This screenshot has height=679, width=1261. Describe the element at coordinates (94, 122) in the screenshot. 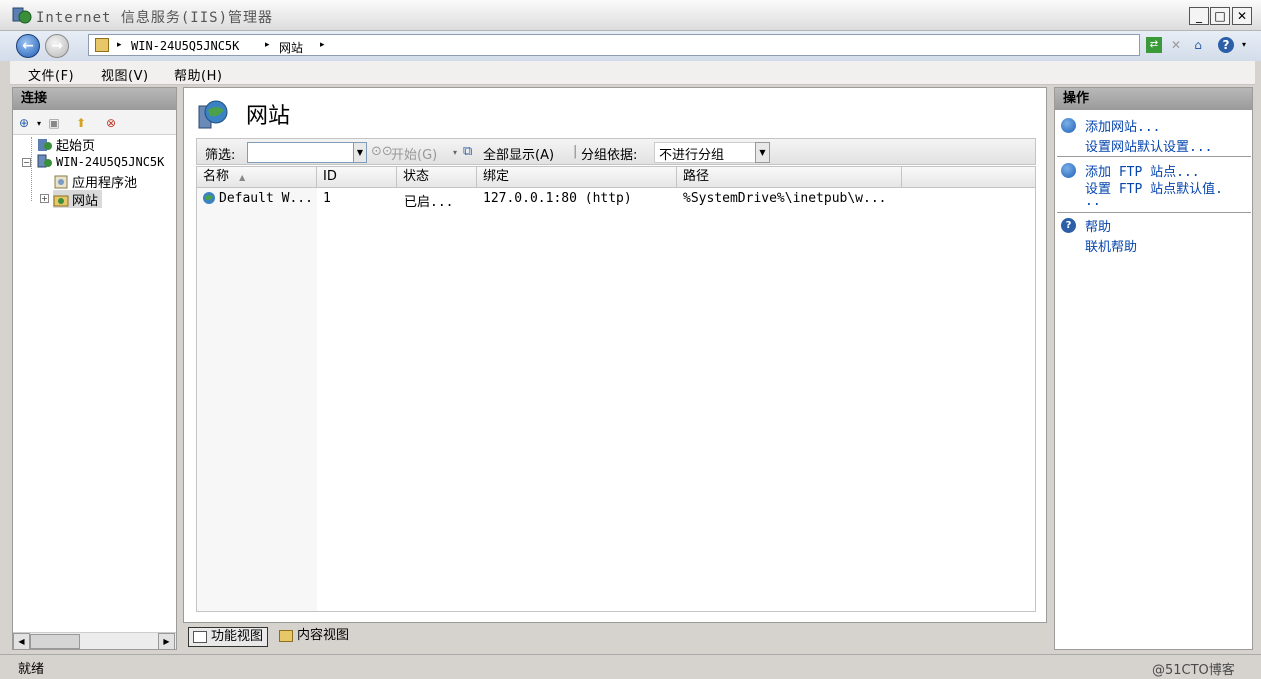

I see `connections-toolbar: ⊕ ▾ ▣ ⬆ ⊗` at that location.